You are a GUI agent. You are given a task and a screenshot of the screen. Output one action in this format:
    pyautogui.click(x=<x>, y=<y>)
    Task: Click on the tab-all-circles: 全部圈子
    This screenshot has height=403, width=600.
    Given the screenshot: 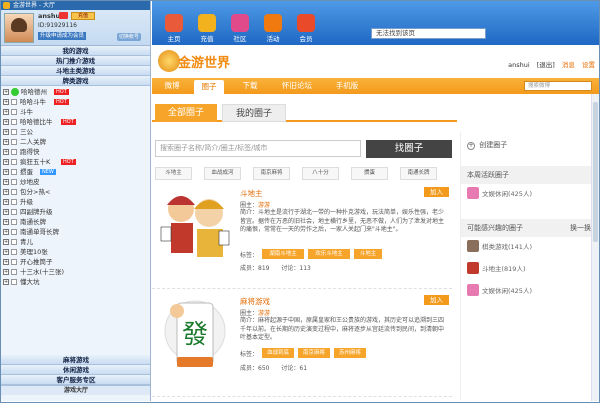 What is the action you would take?
    pyautogui.click(x=186, y=113)
    